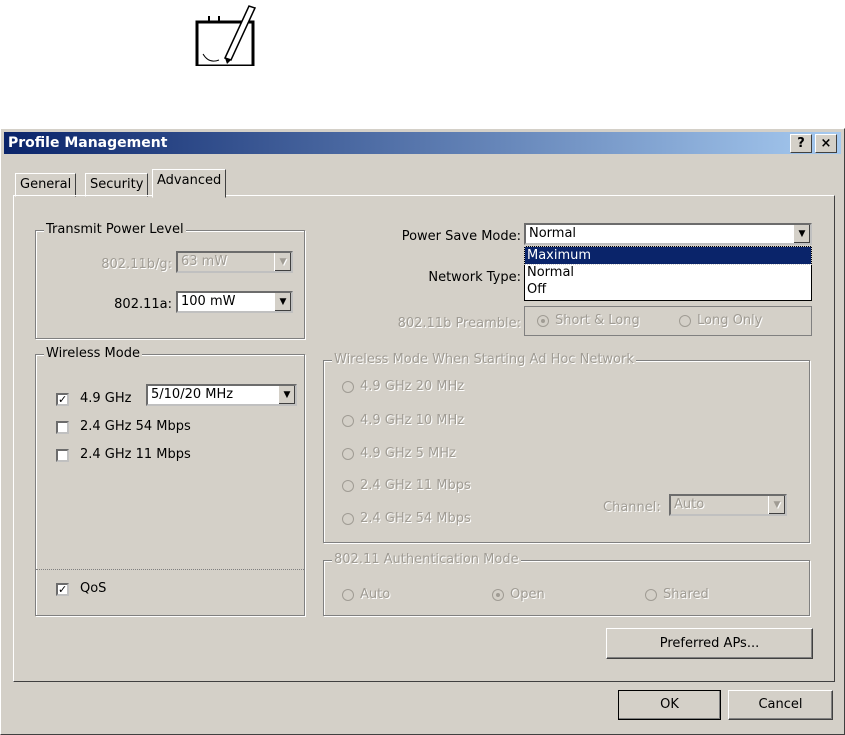 The height and width of the screenshot is (735, 845). I want to click on a-power-combo: 100 mW ▼, so click(234, 302).